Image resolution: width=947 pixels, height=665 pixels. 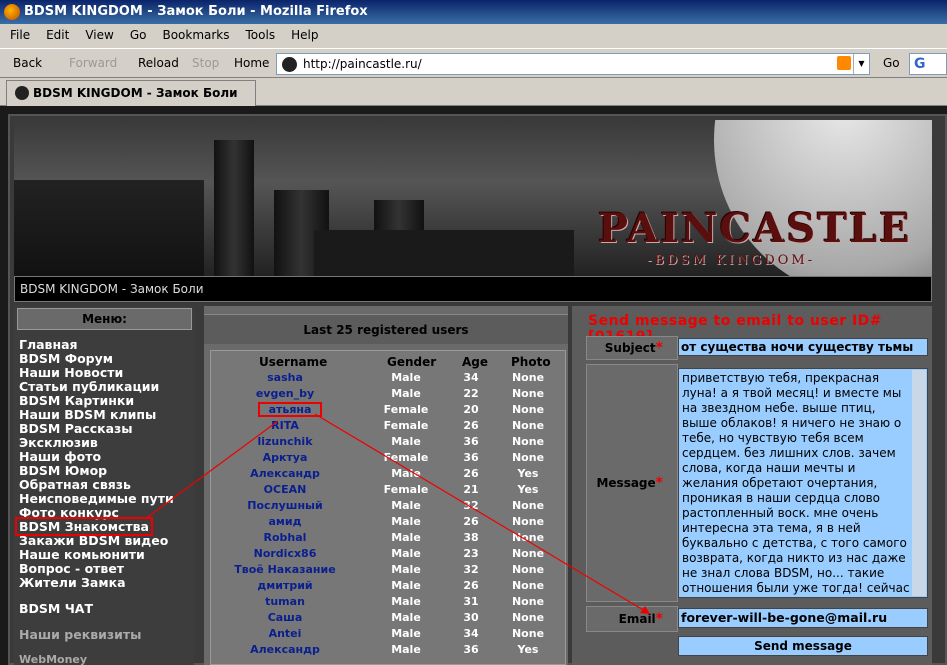 What do you see at coordinates (71, 568) in the screenshot?
I see `sidebar-item-faq: Вопрос - ответ` at bounding box center [71, 568].